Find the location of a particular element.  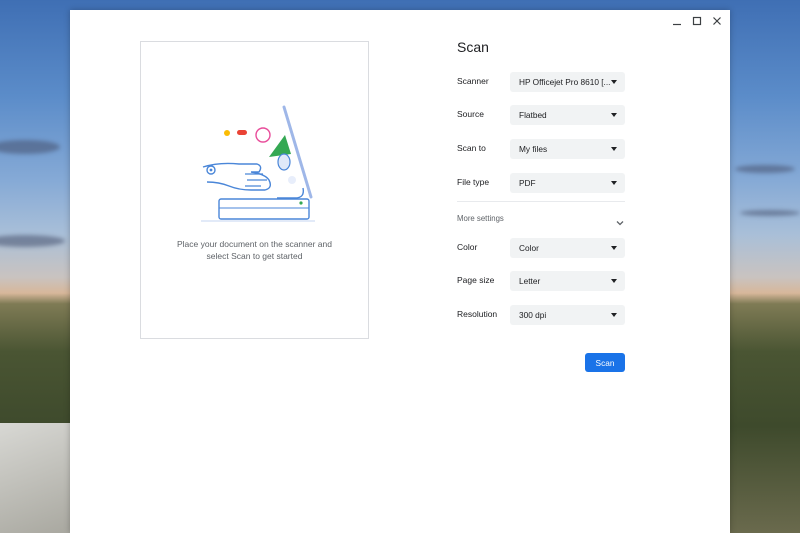

color-select: Color is located at coordinates (567, 248).